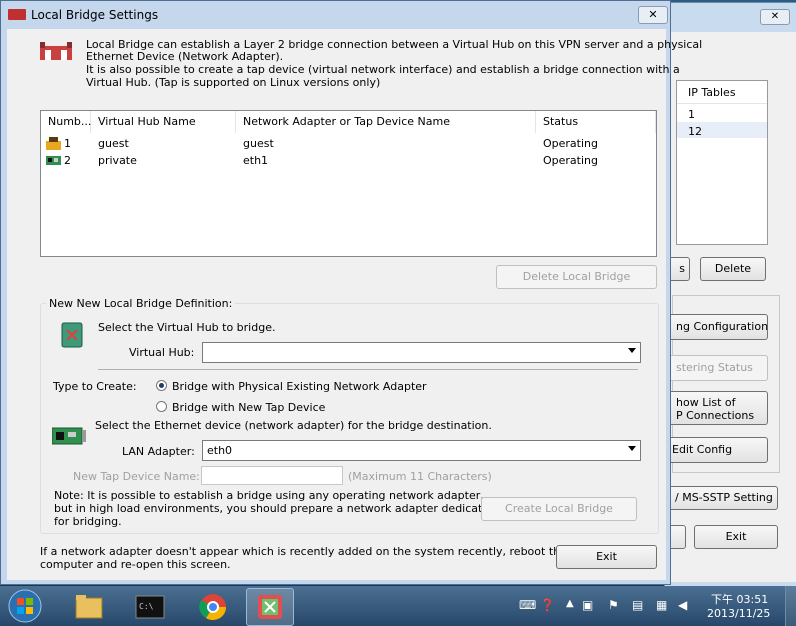 This screenshot has width=796, height=626. I want to click on exit-button: Exit, so click(606, 557).